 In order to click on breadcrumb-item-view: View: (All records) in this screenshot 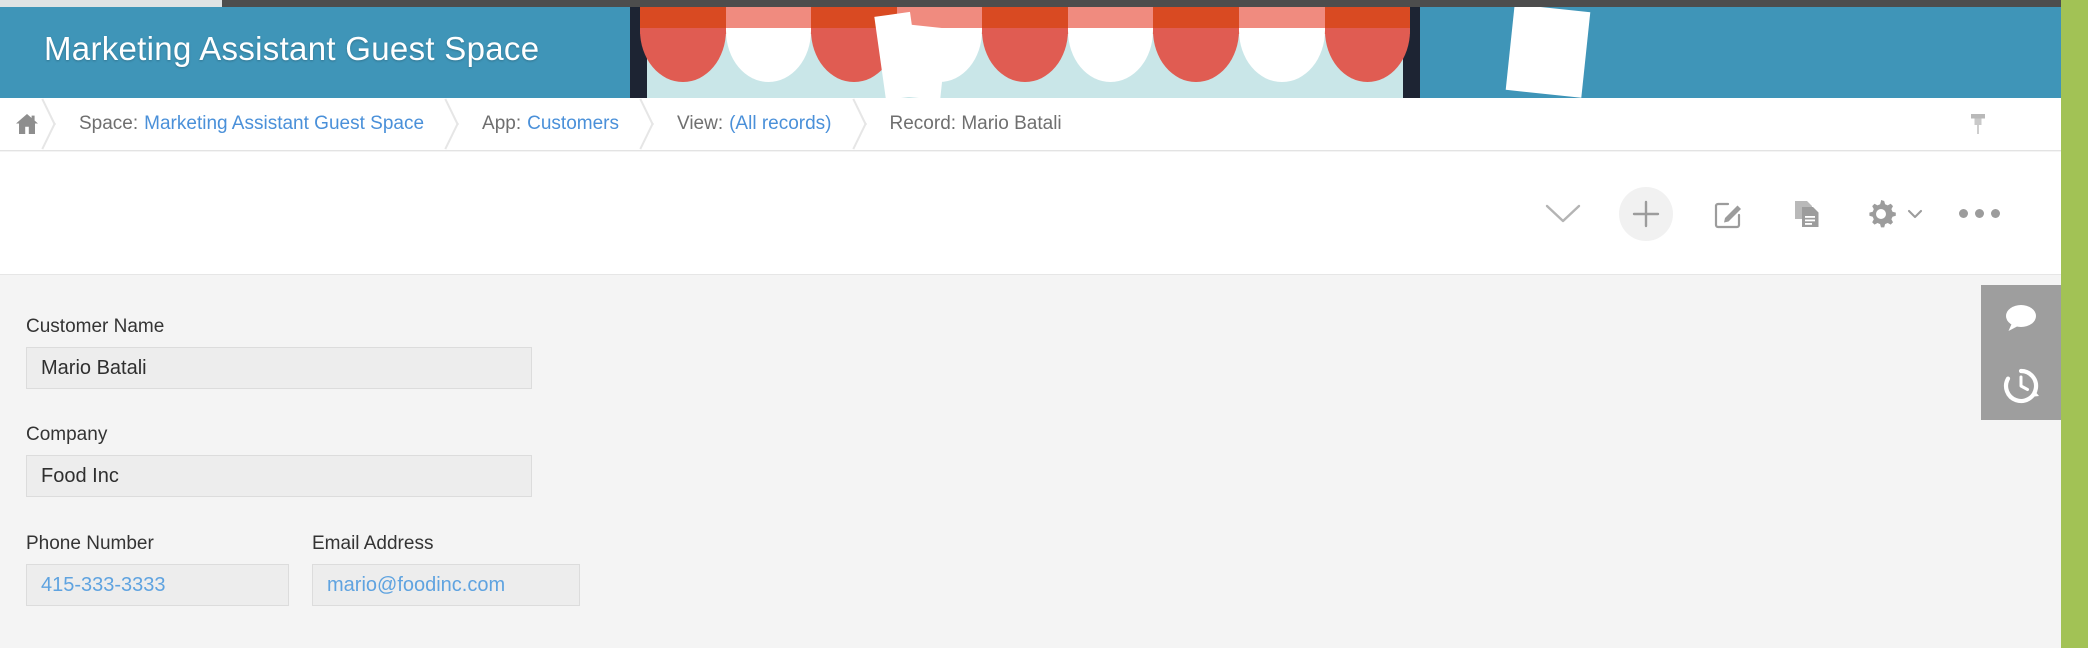, I will do `click(754, 124)`.